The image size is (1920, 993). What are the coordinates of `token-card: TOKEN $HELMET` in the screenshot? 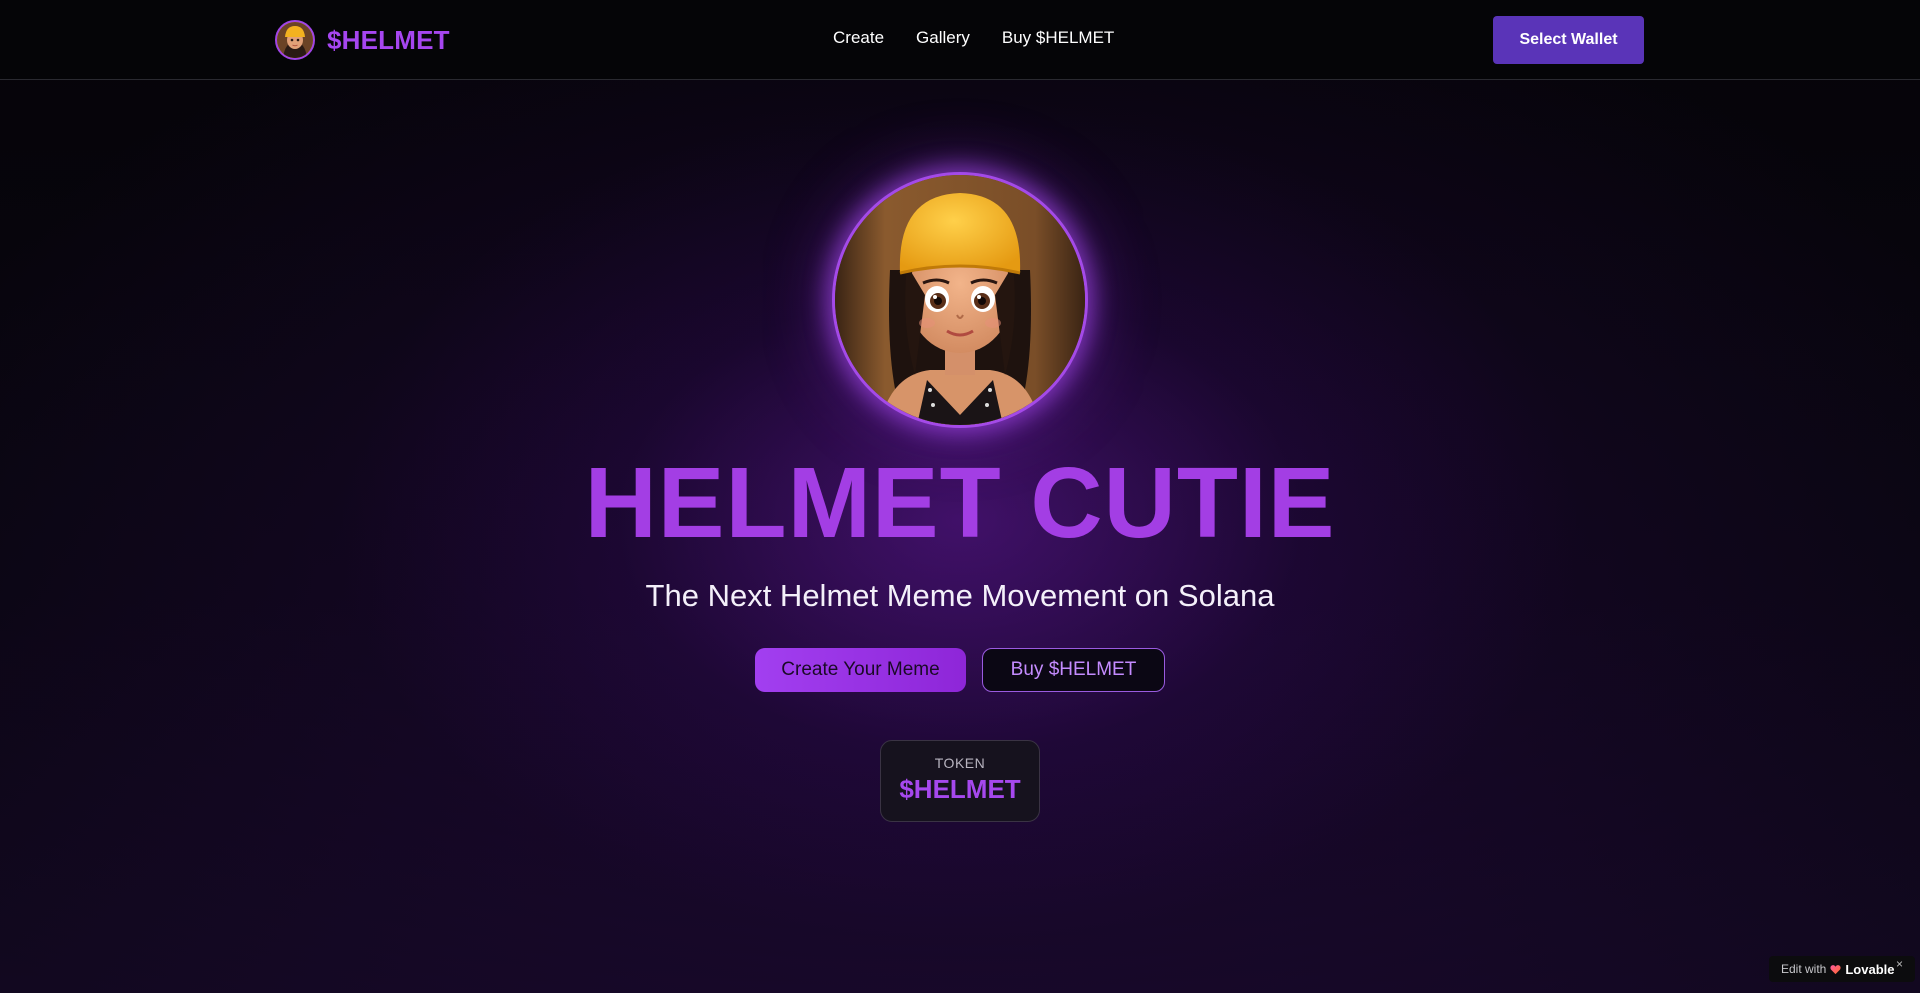 It's located at (960, 781).